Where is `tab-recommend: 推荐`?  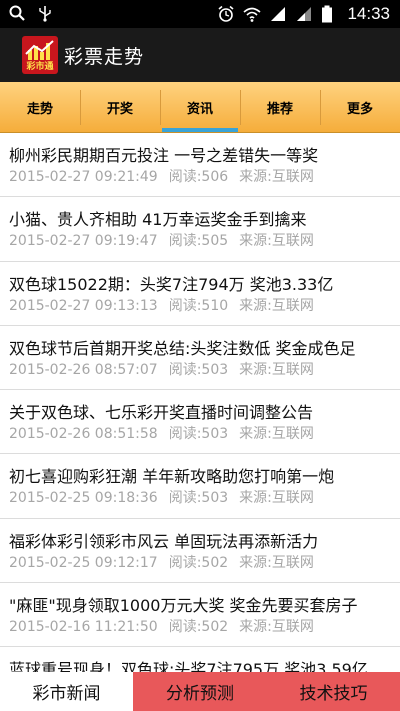
tab-recommend: 推荐 is located at coordinates (280, 107).